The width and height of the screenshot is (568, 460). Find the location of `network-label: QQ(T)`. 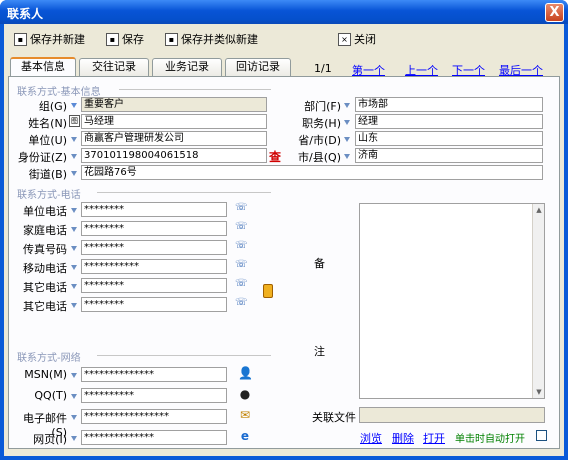

network-label: QQ(T) is located at coordinates (50, 395).